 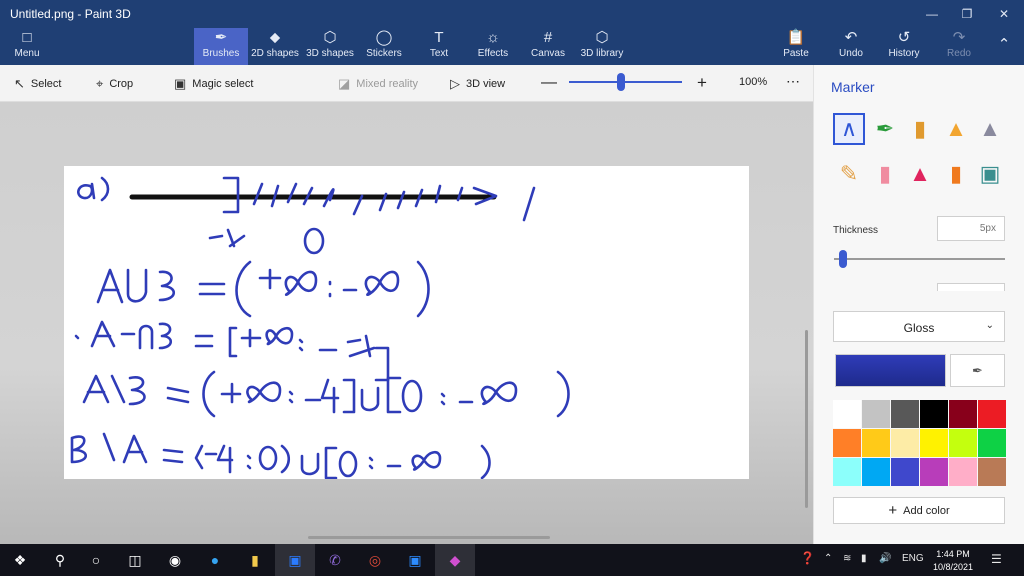 What do you see at coordinates (932, 14) in the screenshot?
I see `minimize-button: —` at bounding box center [932, 14].